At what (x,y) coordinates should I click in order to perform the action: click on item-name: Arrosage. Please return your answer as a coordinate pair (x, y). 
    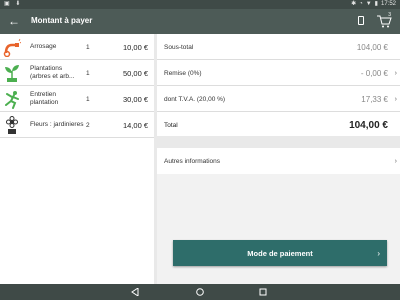
    Looking at the image, I should click on (43, 46).